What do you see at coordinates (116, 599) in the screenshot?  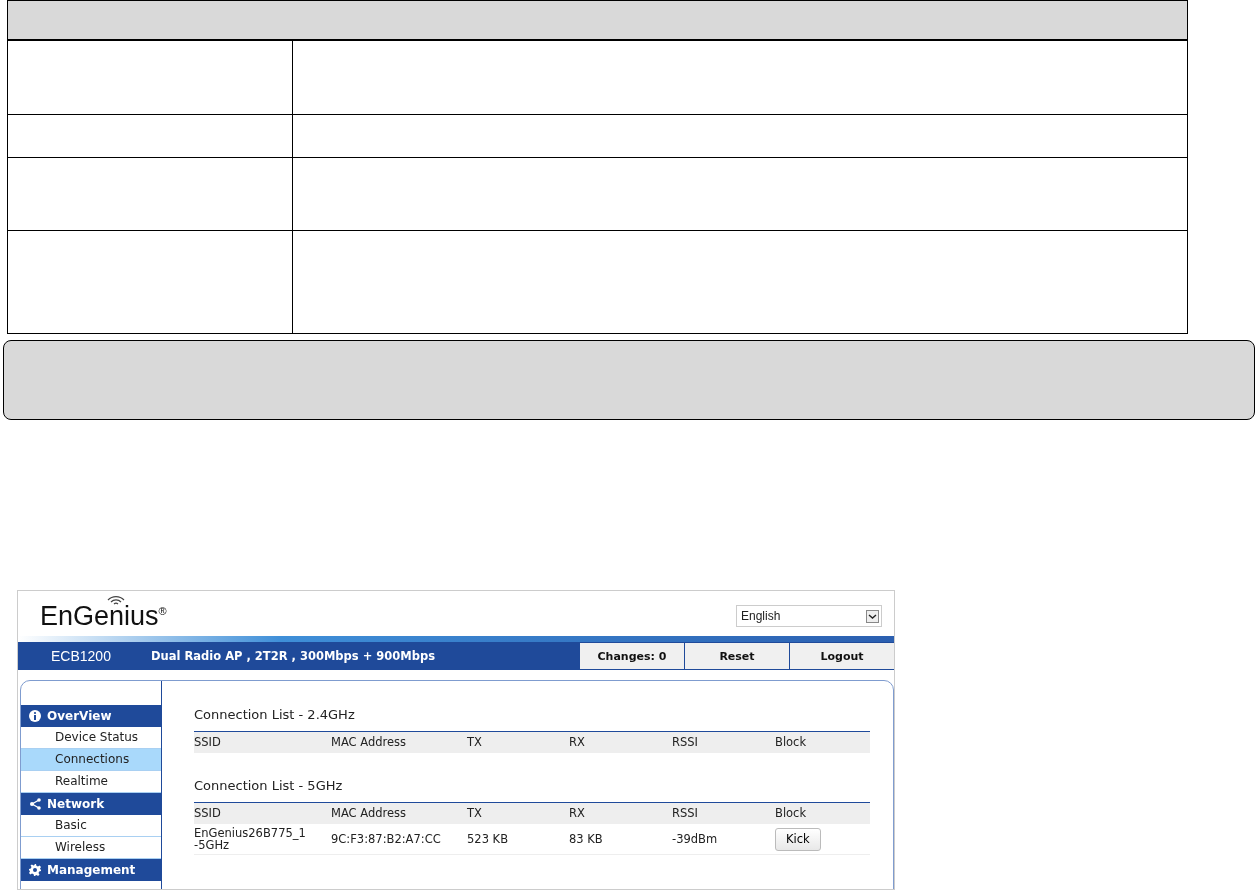 I see `wifi-icon` at bounding box center [116, 599].